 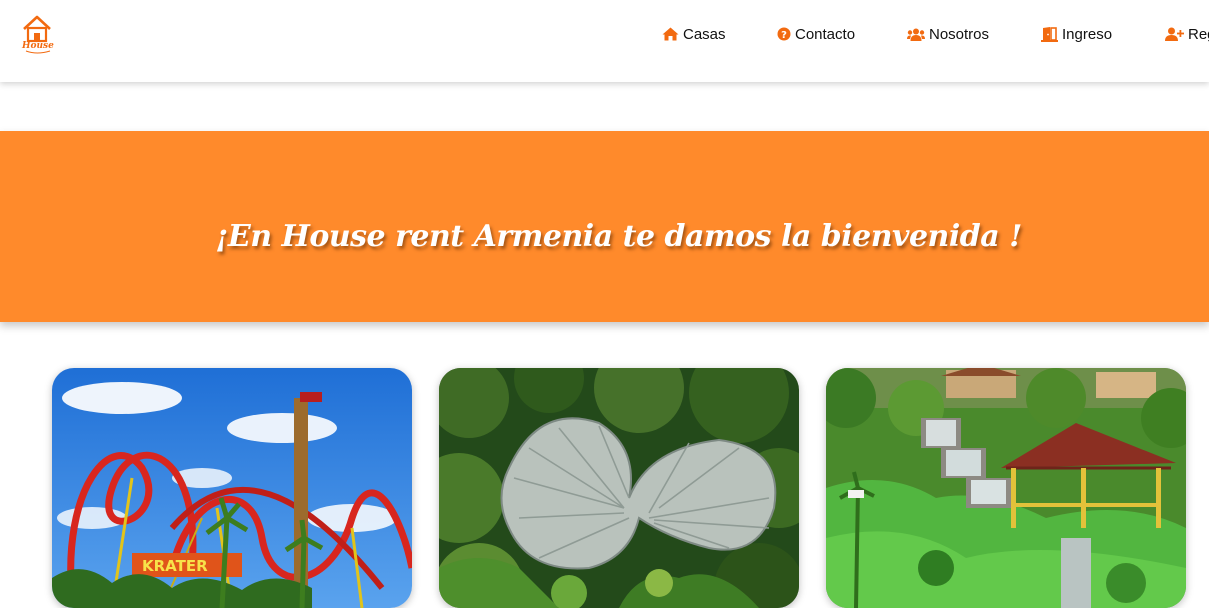 What do you see at coordinates (825, 34) in the screenshot?
I see `nav-label: Contacto` at bounding box center [825, 34].